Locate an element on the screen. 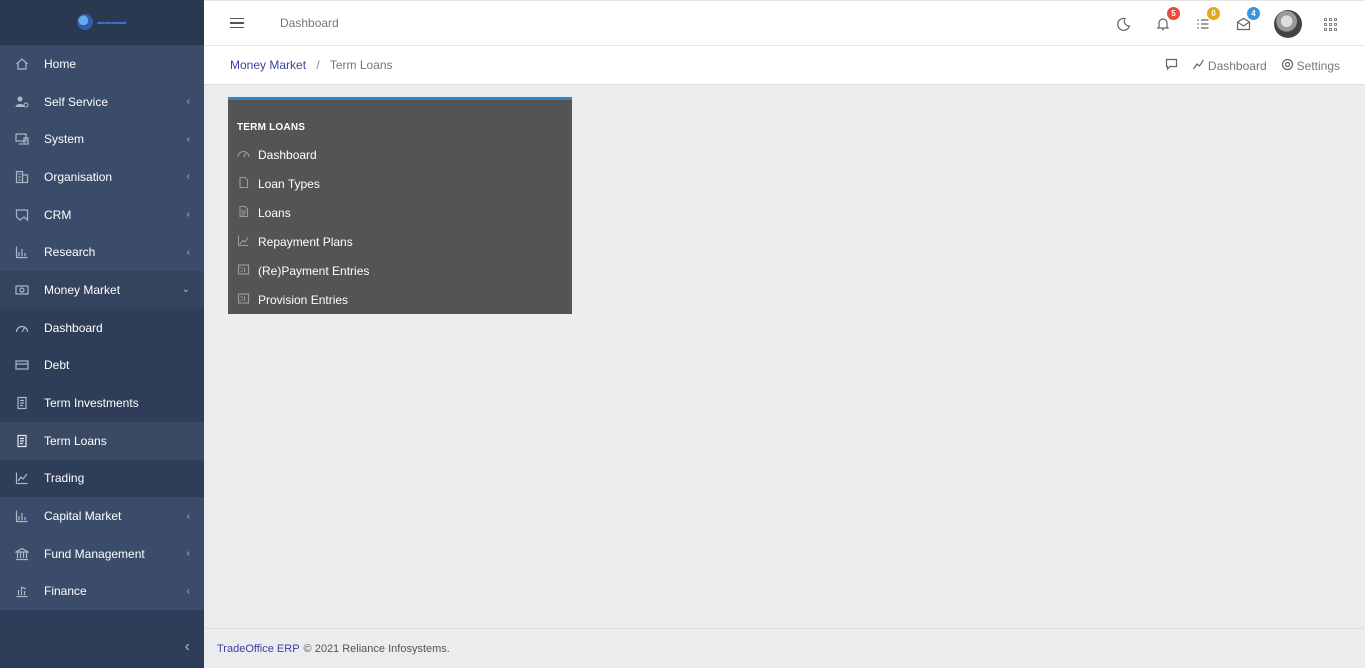 The height and width of the screenshot is (668, 1365). bank-icon is located at coordinates (22, 554).